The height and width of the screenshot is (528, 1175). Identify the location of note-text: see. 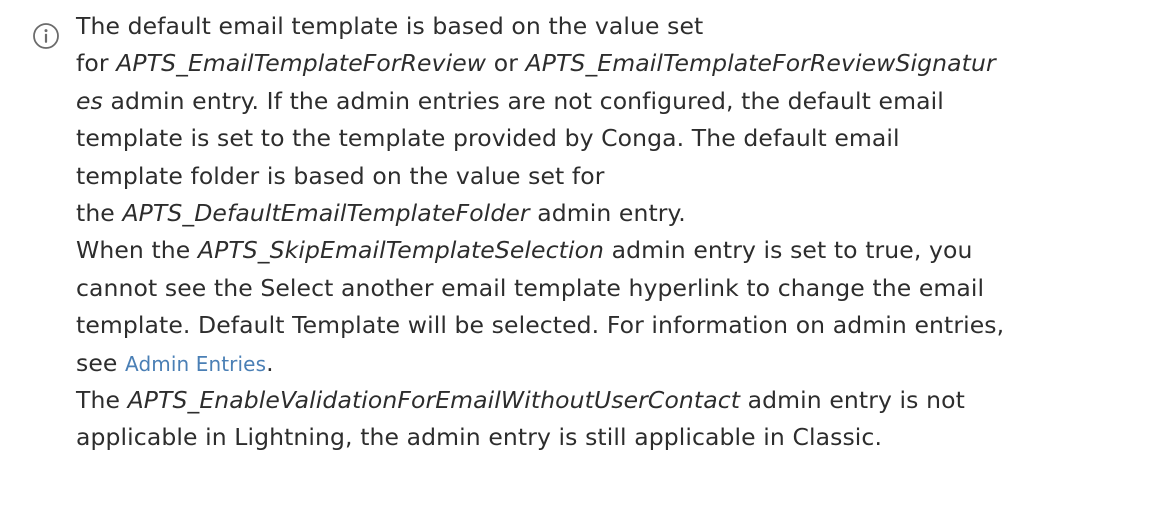
(101, 362).